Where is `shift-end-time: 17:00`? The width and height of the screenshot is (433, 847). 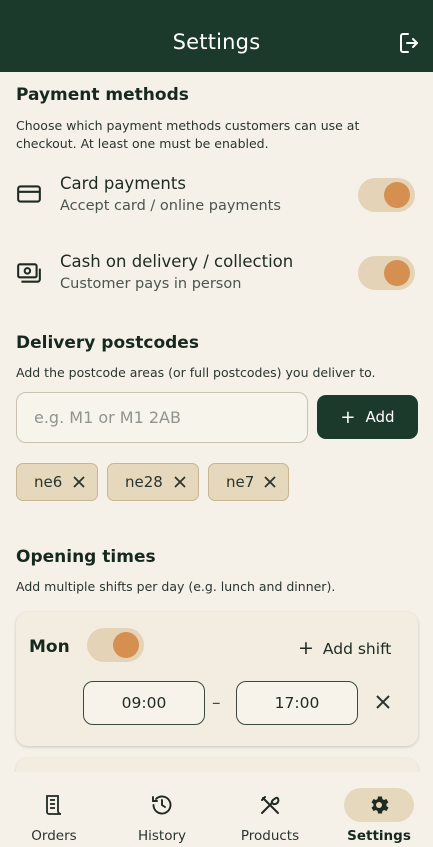
shift-end-time: 17:00 is located at coordinates (297, 703).